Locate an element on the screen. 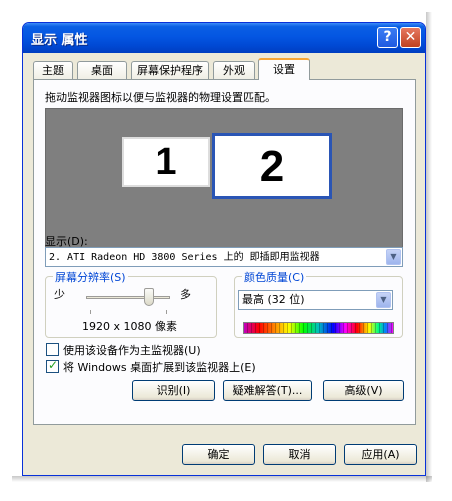  monitor-2: 2 is located at coordinates (272, 166).